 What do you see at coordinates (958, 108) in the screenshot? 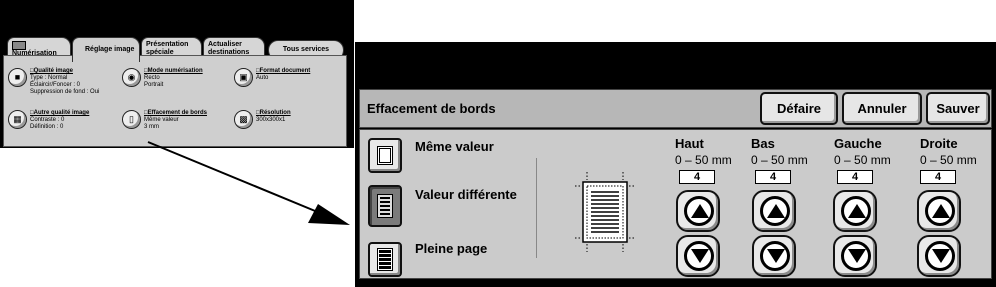
I see `save-button: Sauver` at bounding box center [958, 108].